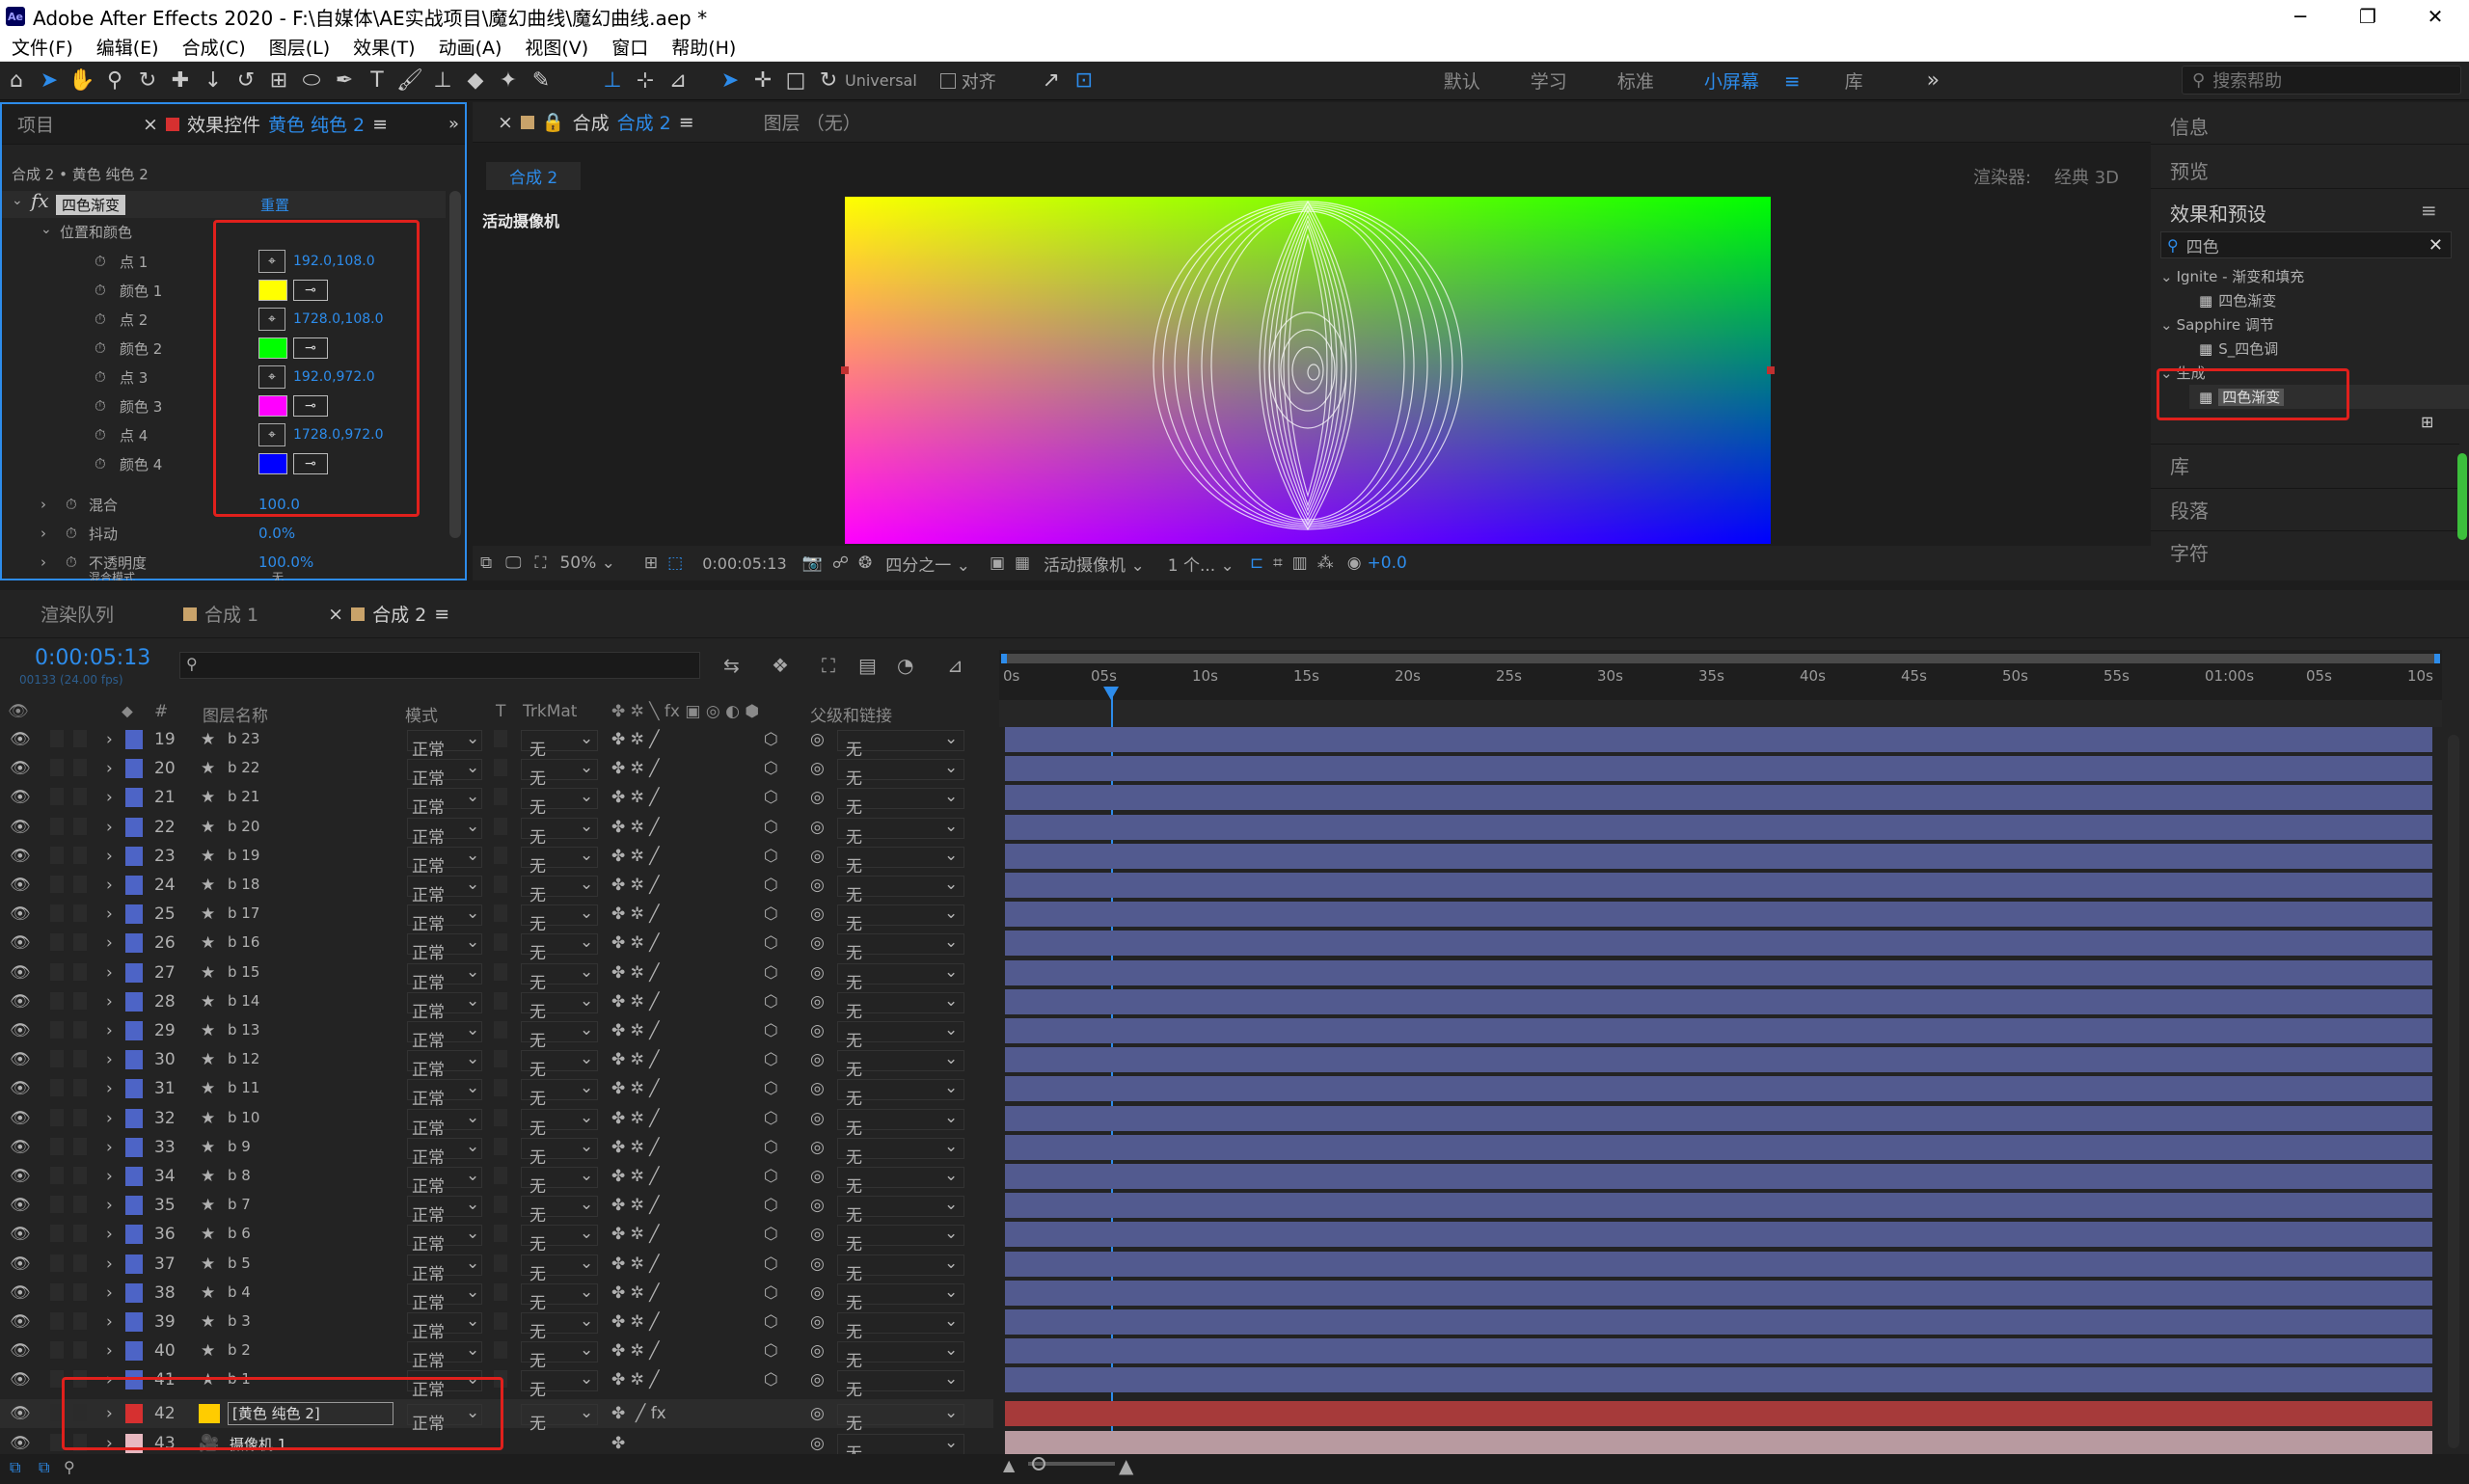  Describe the element at coordinates (867, 665) in the screenshot. I see `frame-blending-icon: ▤` at that location.